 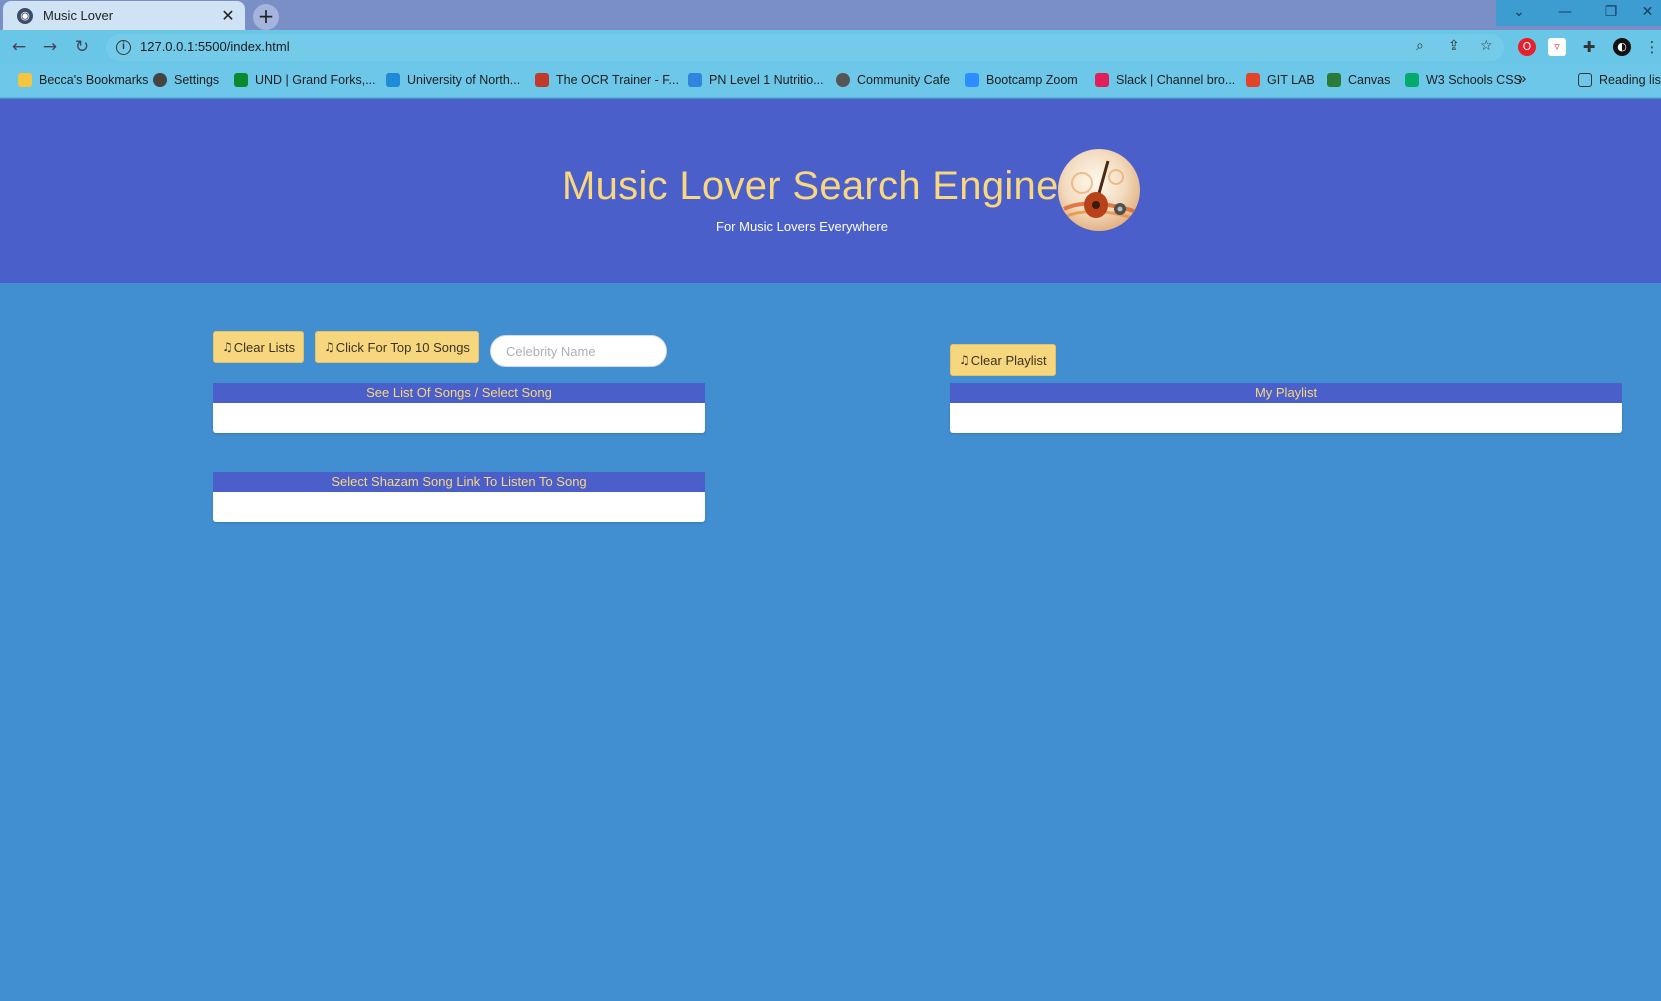 What do you see at coordinates (1454, 46) in the screenshot?
I see `share-icon: ⇪` at bounding box center [1454, 46].